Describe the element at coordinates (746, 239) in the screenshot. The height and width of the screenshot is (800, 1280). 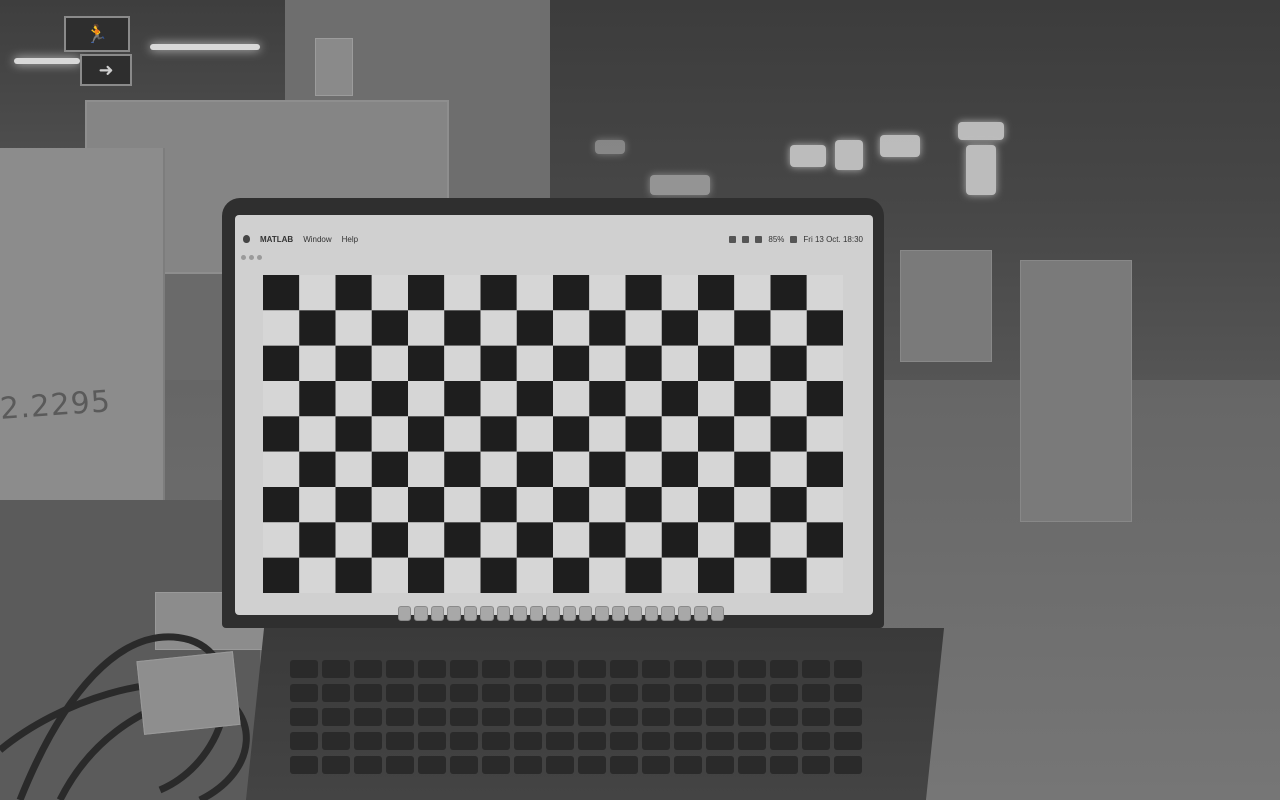
I see `bluetooth-icon` at that location.